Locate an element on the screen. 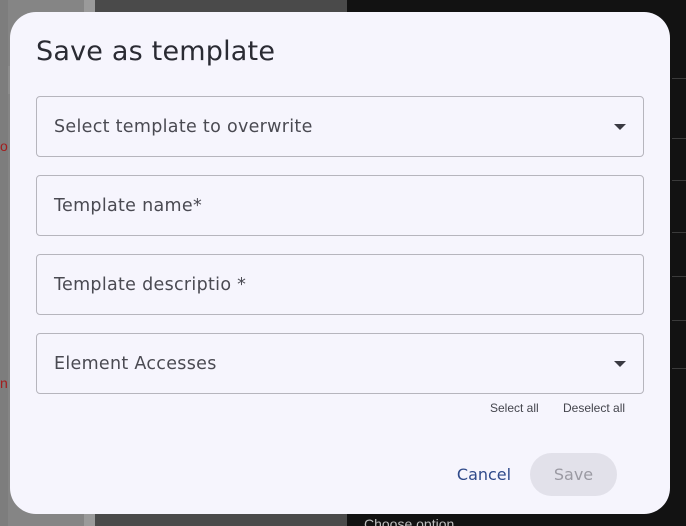 The height and width of the screenshot is (526, 686). template-name-field: Template name* is located at coordinates (340, 205).